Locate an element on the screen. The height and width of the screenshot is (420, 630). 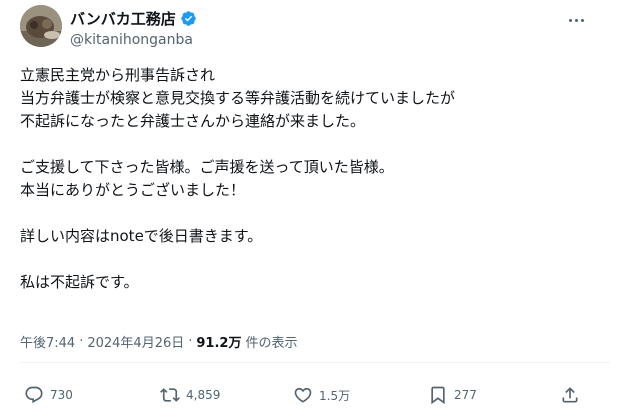
repost-icon is located at coordinates (170, 395).